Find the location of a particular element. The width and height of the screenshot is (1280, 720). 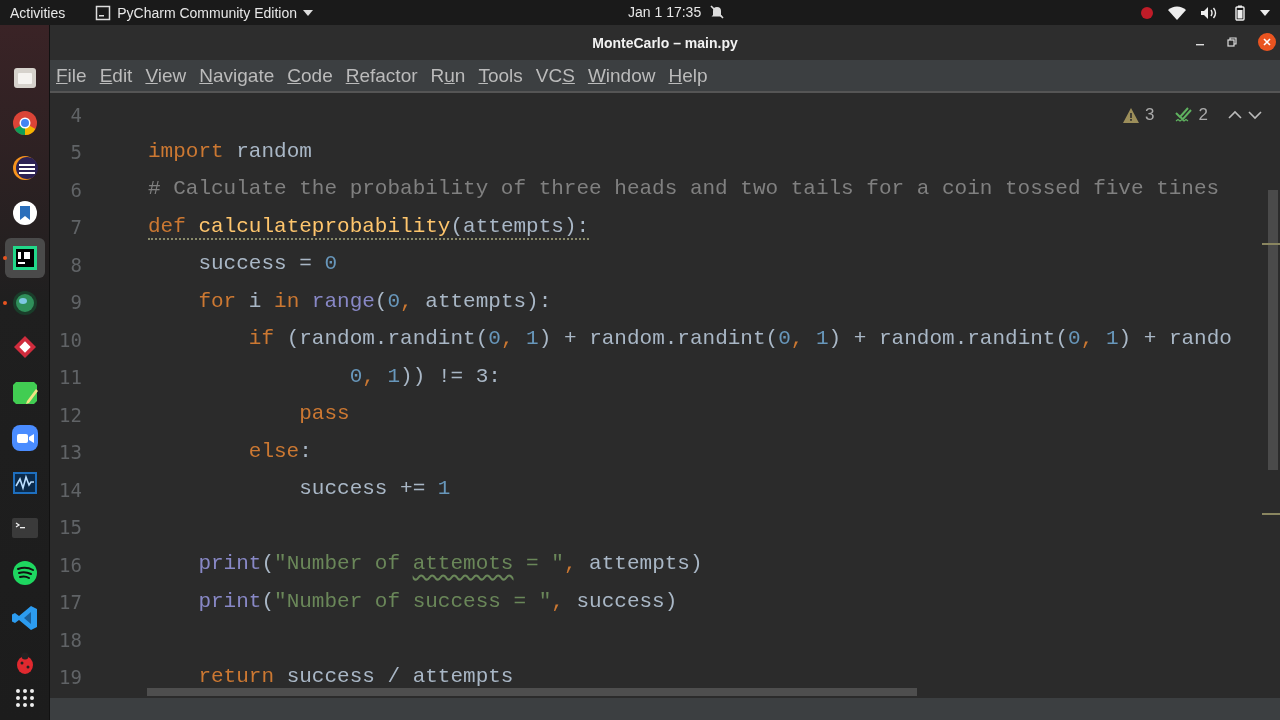

music-icon is located at coordinates (24, 572).